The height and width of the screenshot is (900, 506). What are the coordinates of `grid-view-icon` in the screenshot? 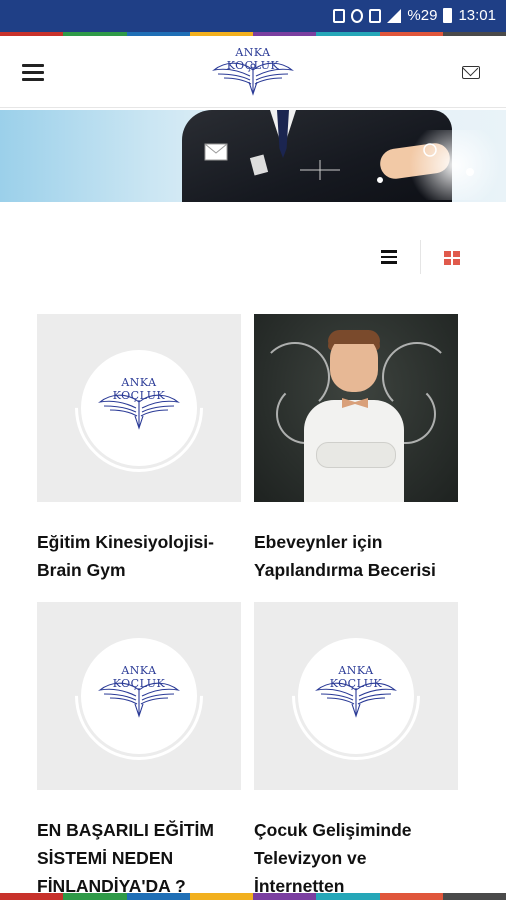 It's located at (452, 258).